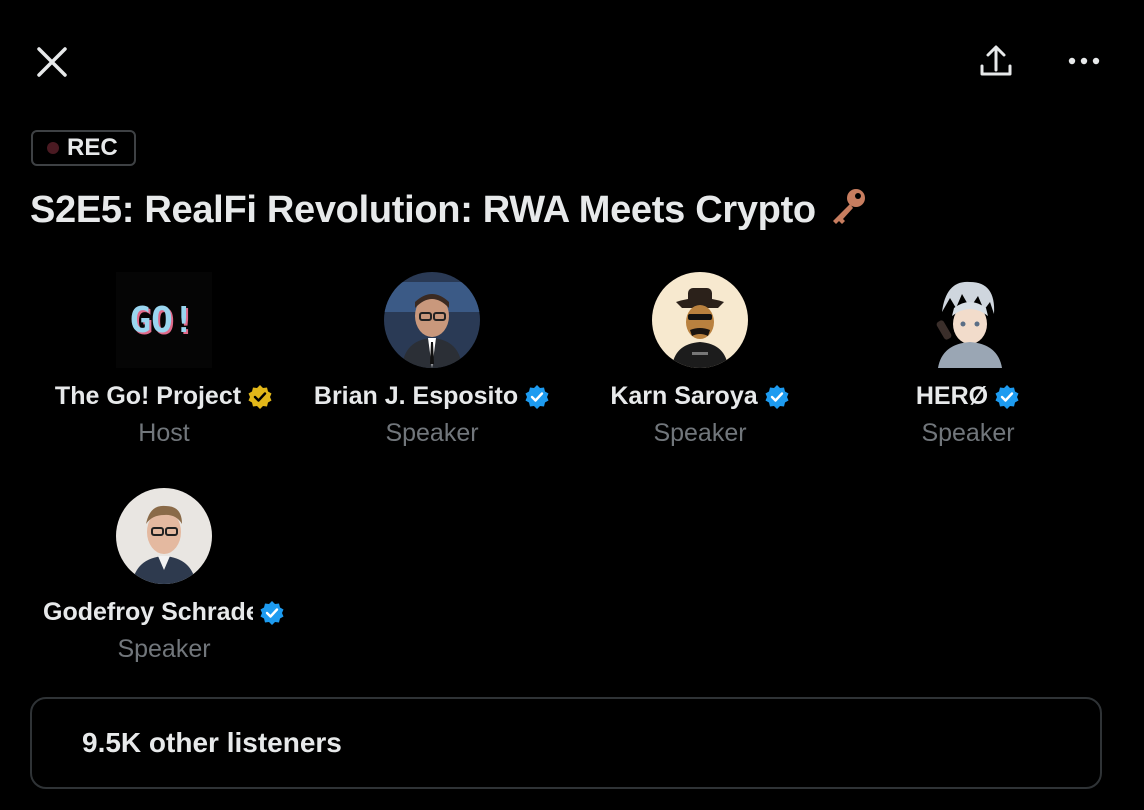 The height and width of the screenshot is (810, 1144). I want to click on participant-speaker: HERØ Speaker, so click(968, 360).